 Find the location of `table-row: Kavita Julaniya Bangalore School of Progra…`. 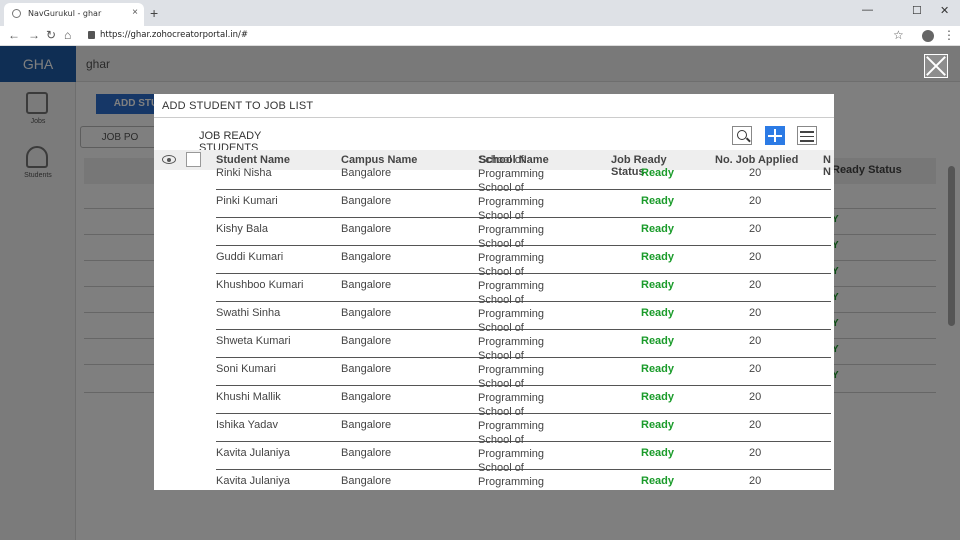

table-row: Kavita Julaniya Bangalore School of Progra… is located at coordinates (523, 476).